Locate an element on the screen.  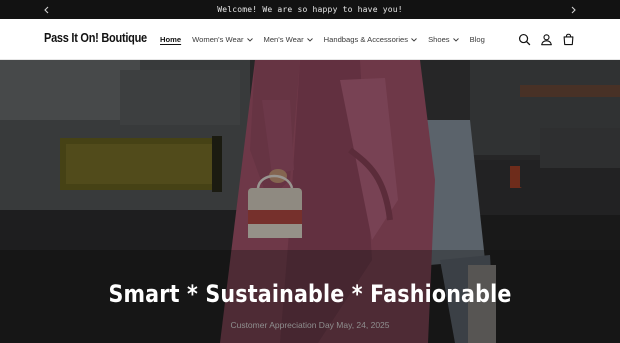
search-icon is located at coordinates (524, 40).